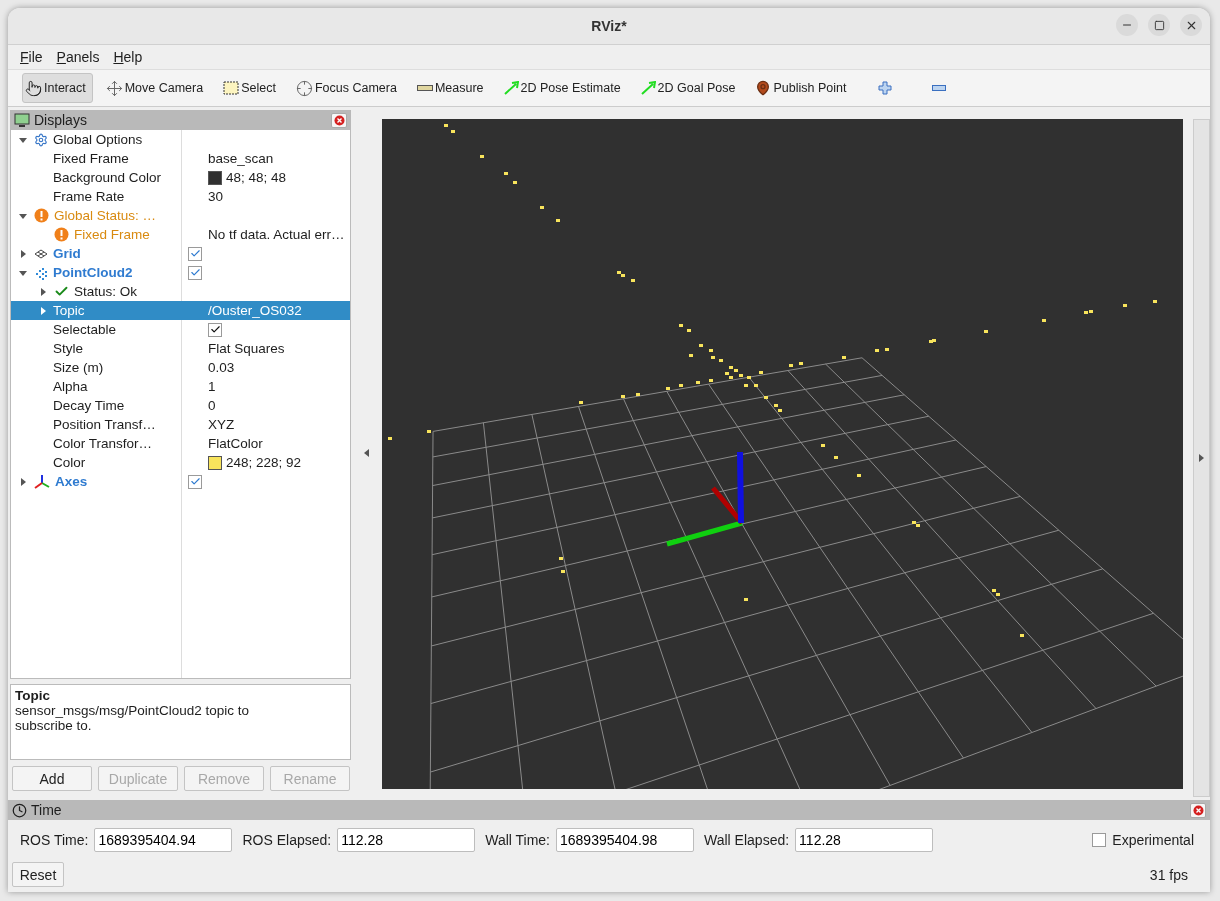 This screenshot has width=1220, height=901. Describe the element at coordinates (1159, 25) in the screenshot. I see `maximize-button` at that location.